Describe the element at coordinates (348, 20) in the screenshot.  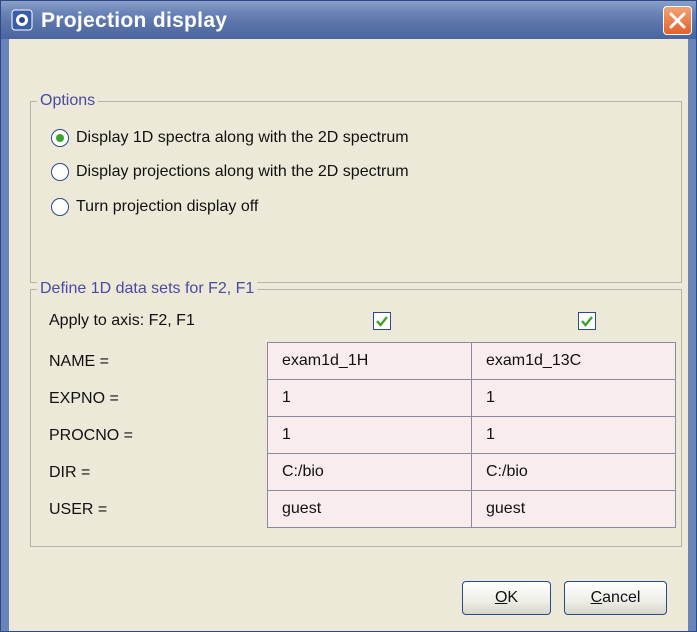
I see `title-bar: Projection display` at that location.